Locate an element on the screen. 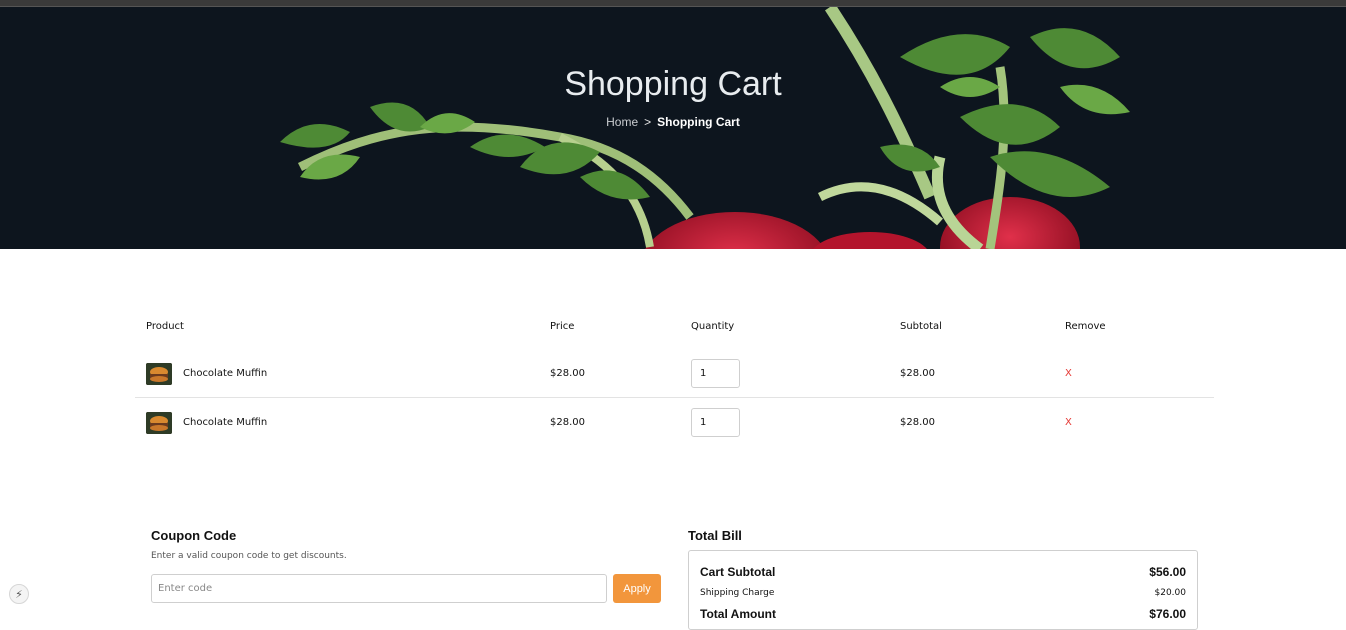 The width and height of the screenshot is (1346, 630). breadcrumb-current: Shopping Cart is located at coordinates (698, 122).